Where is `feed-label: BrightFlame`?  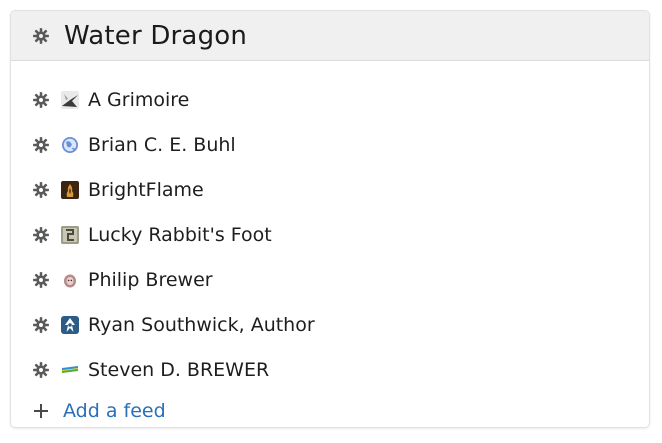 feed-label: BrightFlame is located at coordinates (146, 190).